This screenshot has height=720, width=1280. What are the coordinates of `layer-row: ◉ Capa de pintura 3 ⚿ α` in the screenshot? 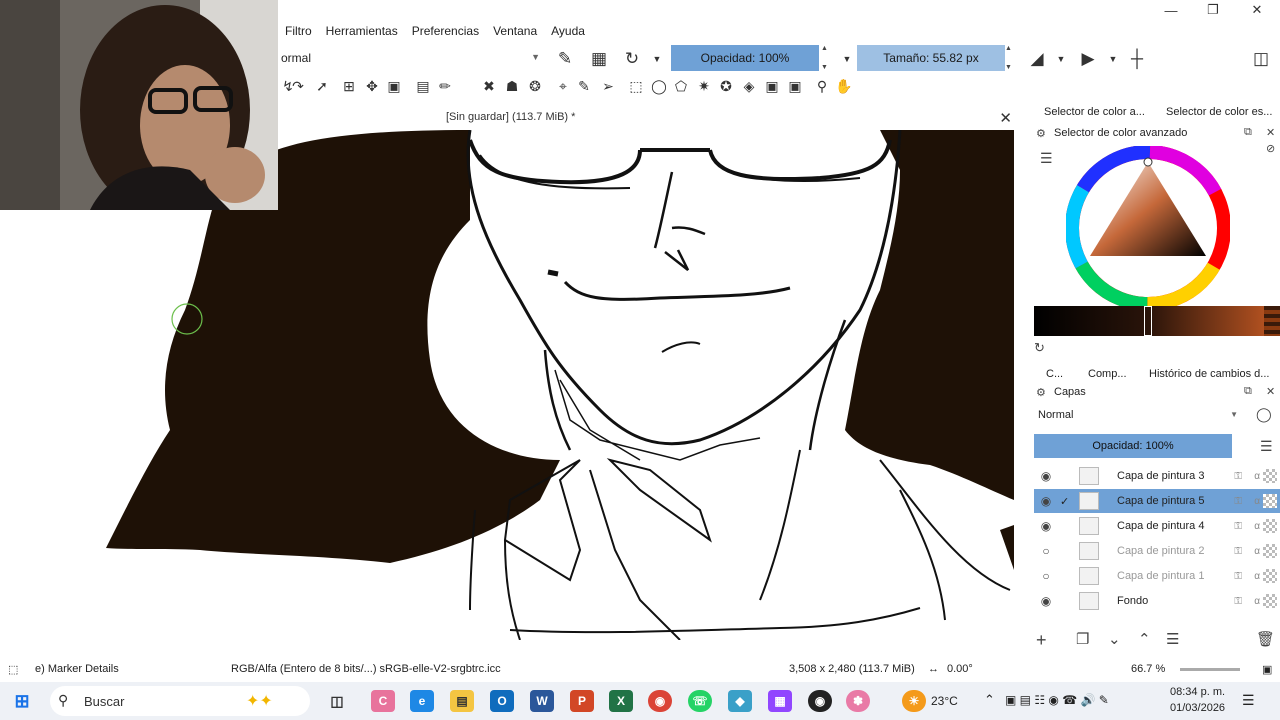 It's located at (1157, 476).